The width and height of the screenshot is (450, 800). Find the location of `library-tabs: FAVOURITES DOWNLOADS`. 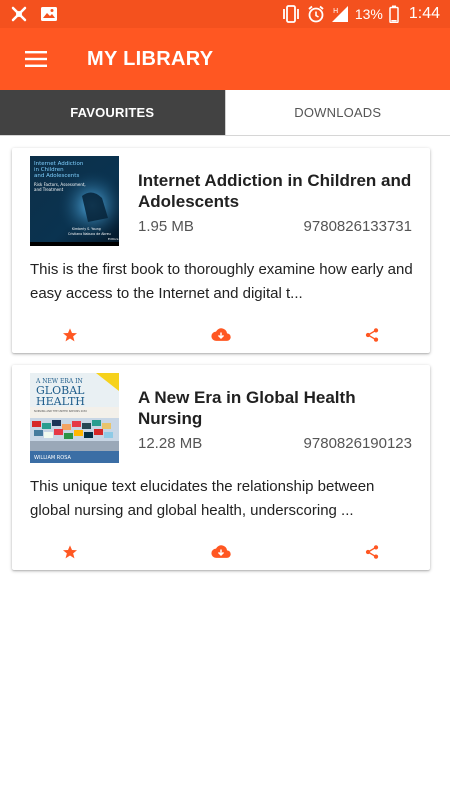

library-tabs: FAVOURITES DOWNLOADS is located at coordinates (225, 113).